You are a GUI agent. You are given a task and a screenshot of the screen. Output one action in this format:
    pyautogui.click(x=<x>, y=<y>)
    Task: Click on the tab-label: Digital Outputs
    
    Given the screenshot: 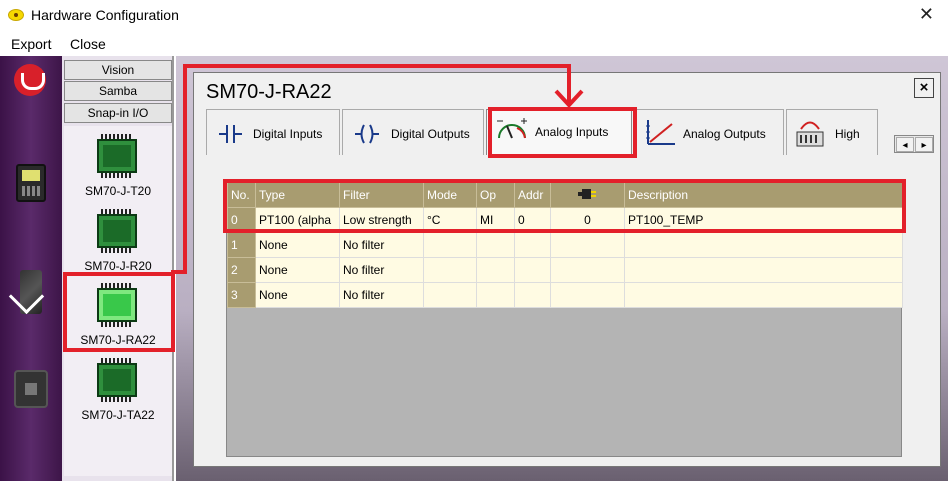 What is the action you would take?
    pyautogui.click(x=430, y=134)
    